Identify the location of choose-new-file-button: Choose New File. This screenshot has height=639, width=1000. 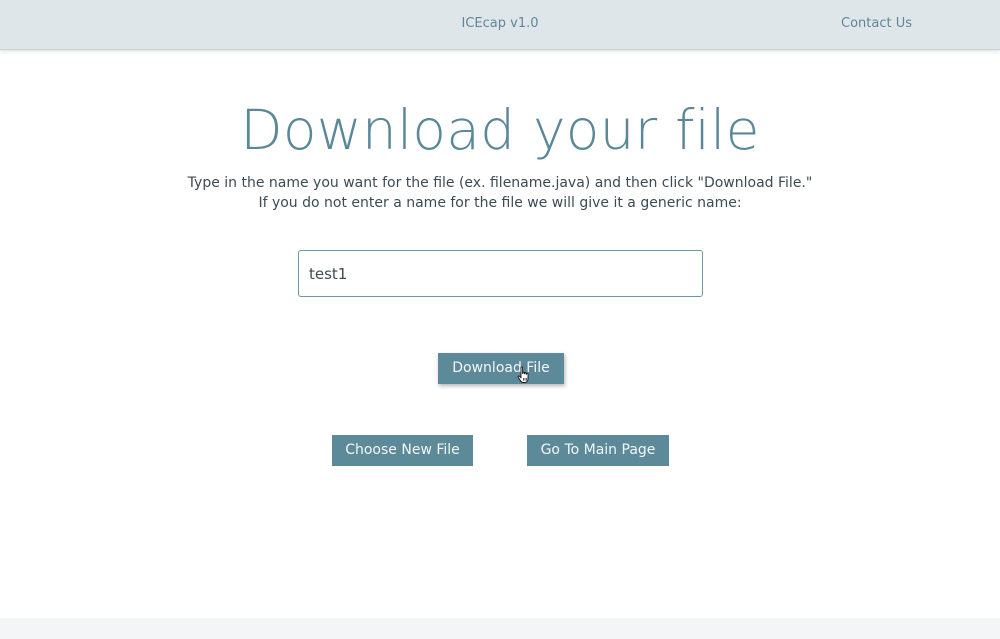
(402, 450).